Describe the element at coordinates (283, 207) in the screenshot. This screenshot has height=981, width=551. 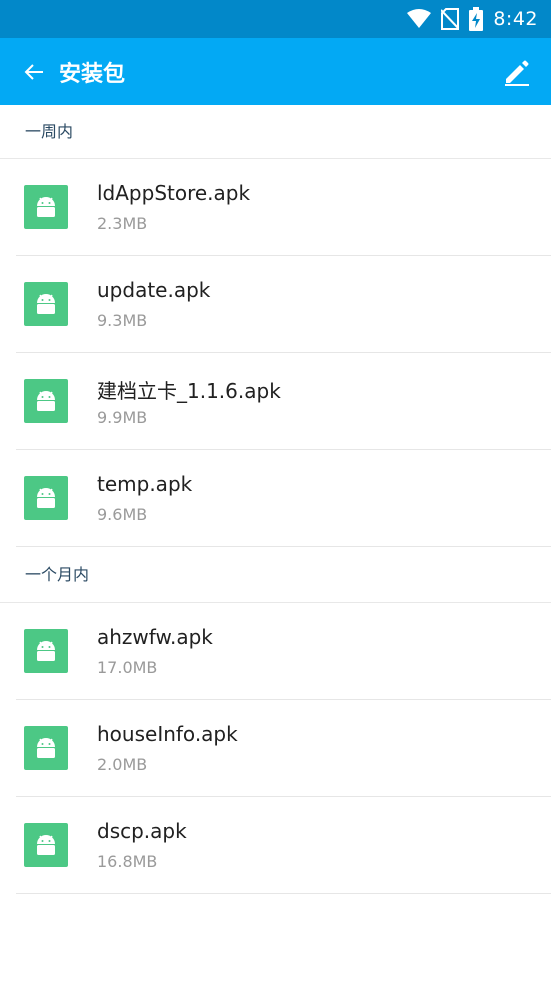
I see `list-item: ldAppStore.apk 2.3MB` at that location.